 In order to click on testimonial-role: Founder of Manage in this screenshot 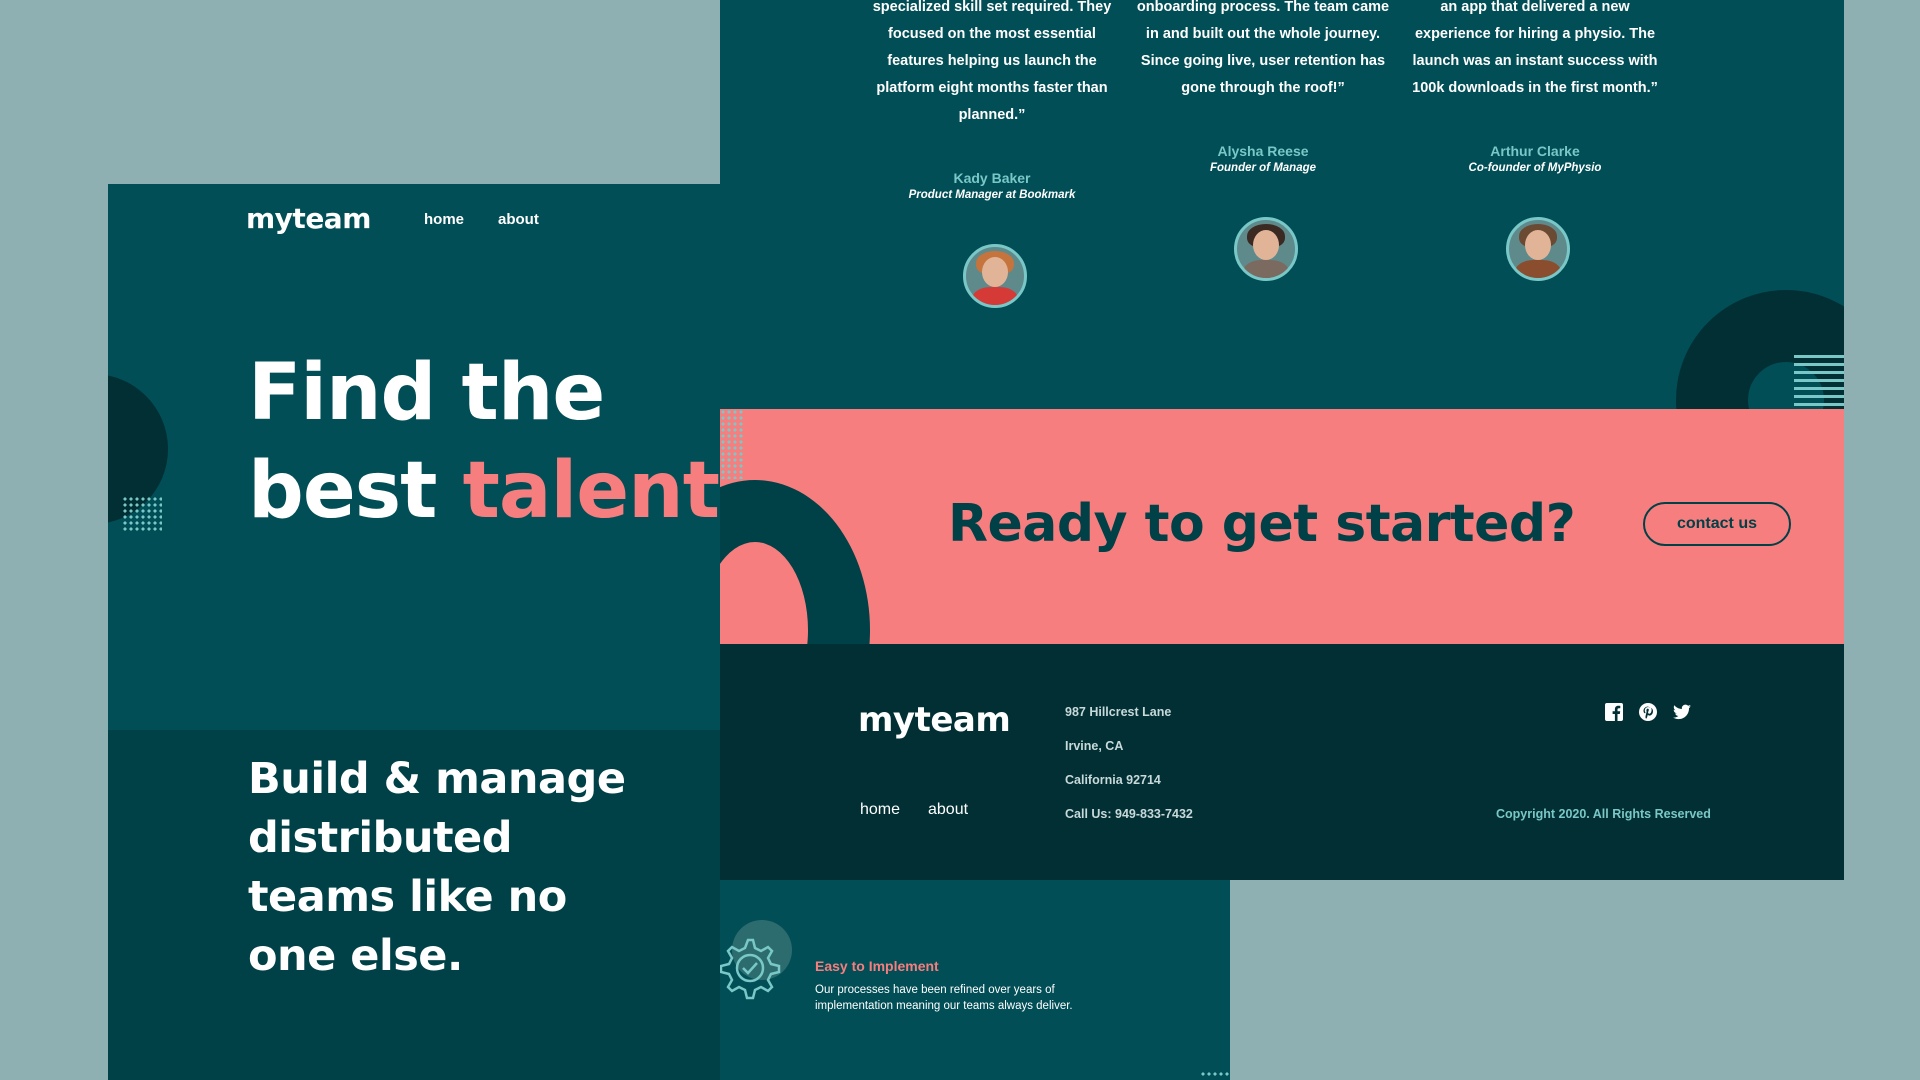, I will do `click(1263, 168)`.